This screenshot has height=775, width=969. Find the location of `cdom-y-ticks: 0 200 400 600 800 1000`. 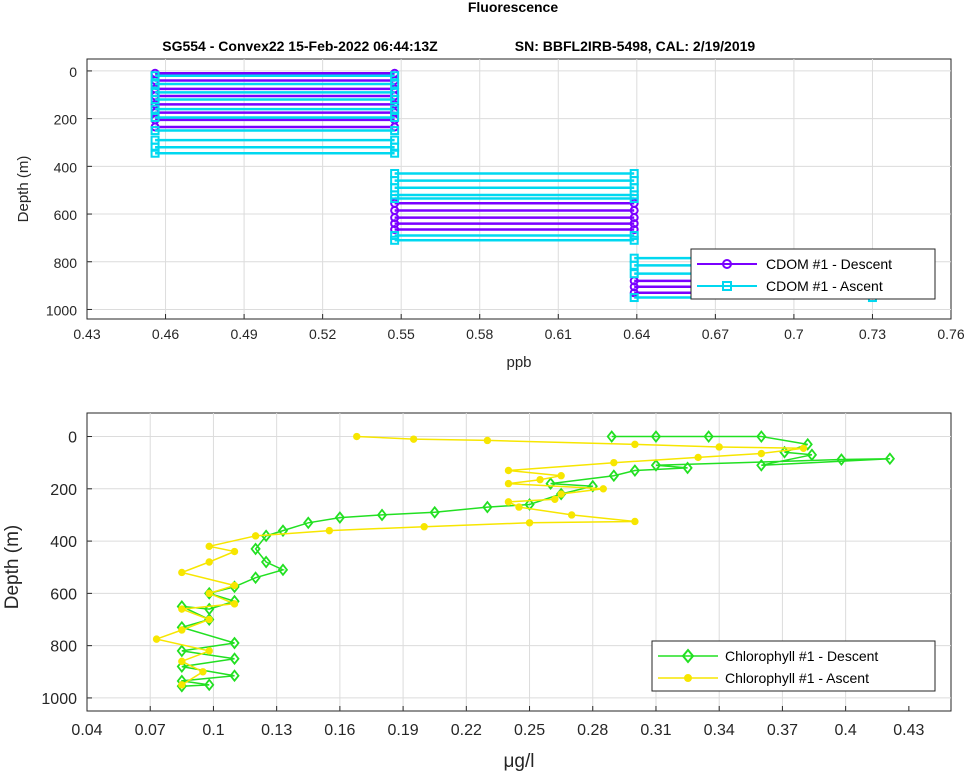

cdom-y-ticks: 0 200 400 600 800 1000 is located at coordinates (69, 191).